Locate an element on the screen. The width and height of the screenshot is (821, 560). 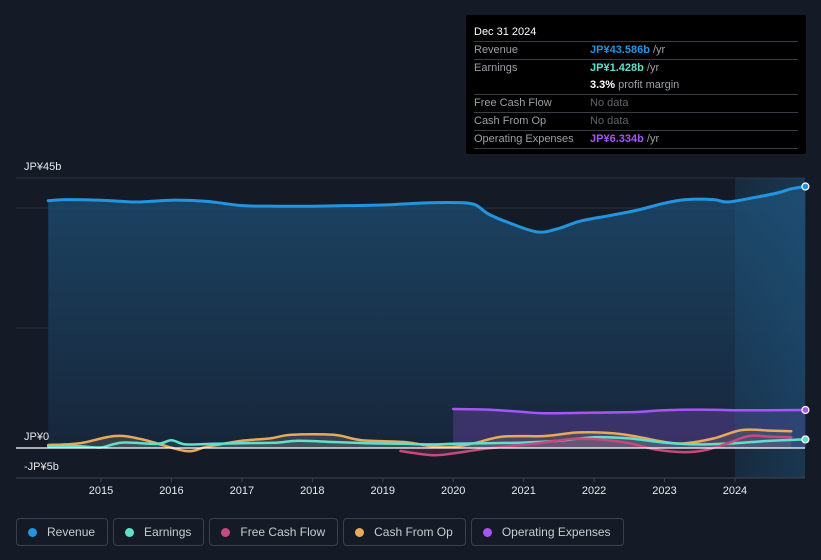
legend-label: Cash From Op is located at coordinates (413, 532).